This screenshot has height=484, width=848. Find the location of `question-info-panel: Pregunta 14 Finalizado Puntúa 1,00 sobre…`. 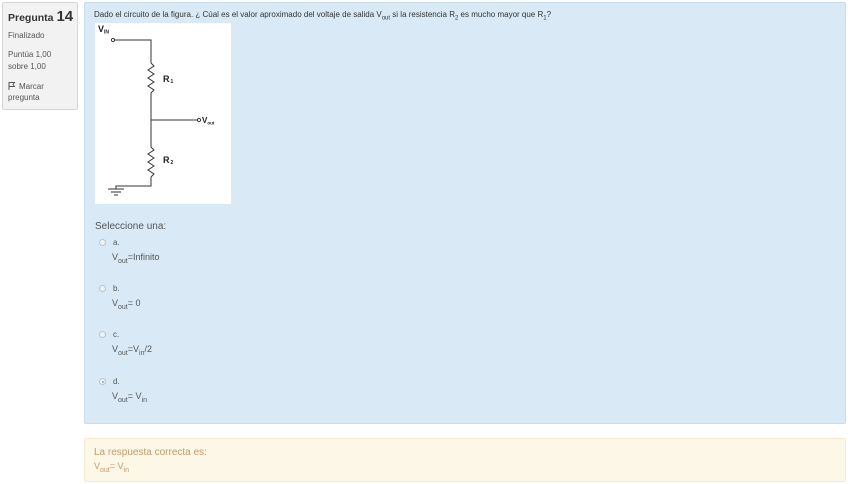

question-info-panel: Pregunta 14 Finalizado Puntúa 1,00 sobre… is located at coordinates (40, 56).